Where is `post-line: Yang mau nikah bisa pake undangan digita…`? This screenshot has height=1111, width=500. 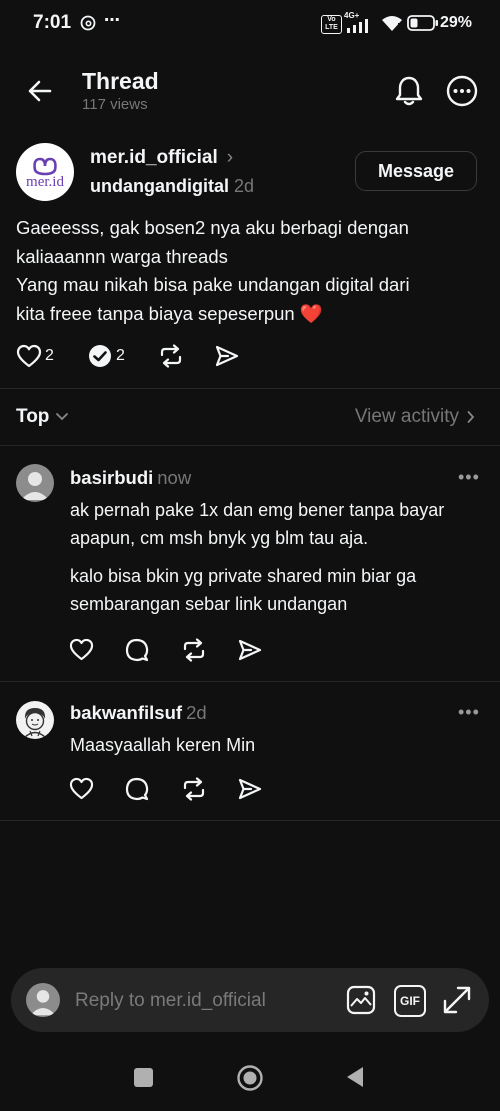
post-line: Yang mau nikah bisa pake undangan digita… is located at coordinates (213, 284).